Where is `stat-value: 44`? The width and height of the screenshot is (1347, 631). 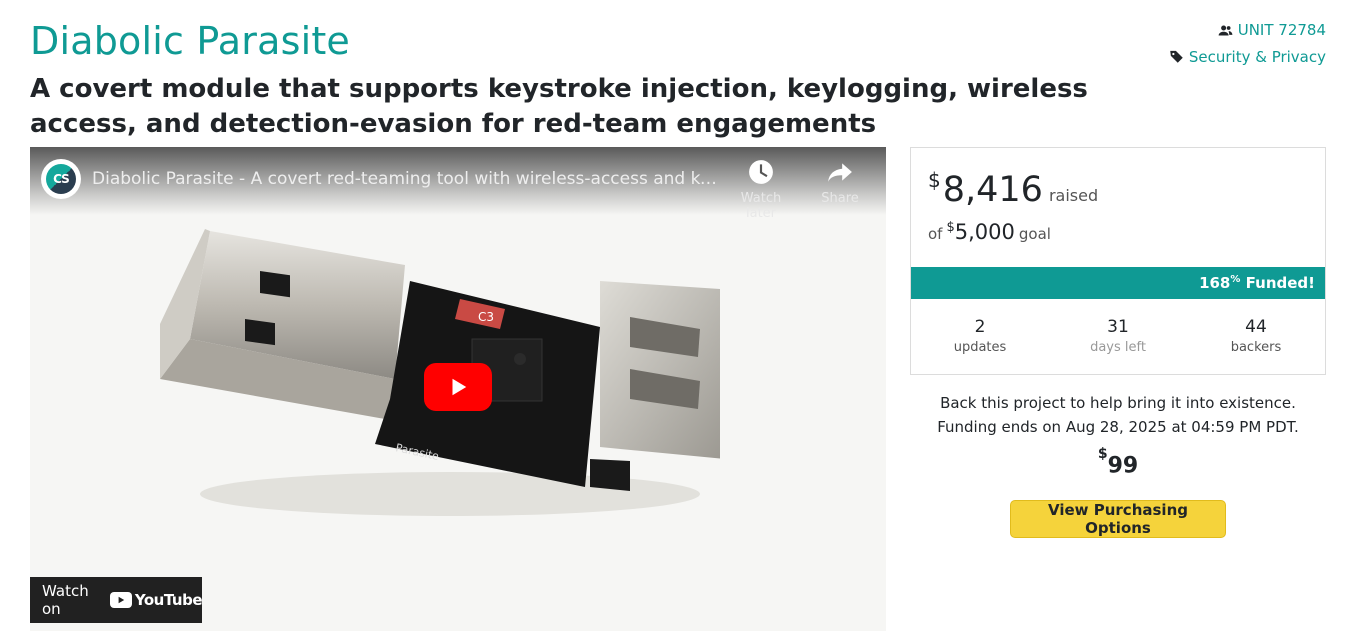
stat-value: 44 is located at coordinates (1256, 327).